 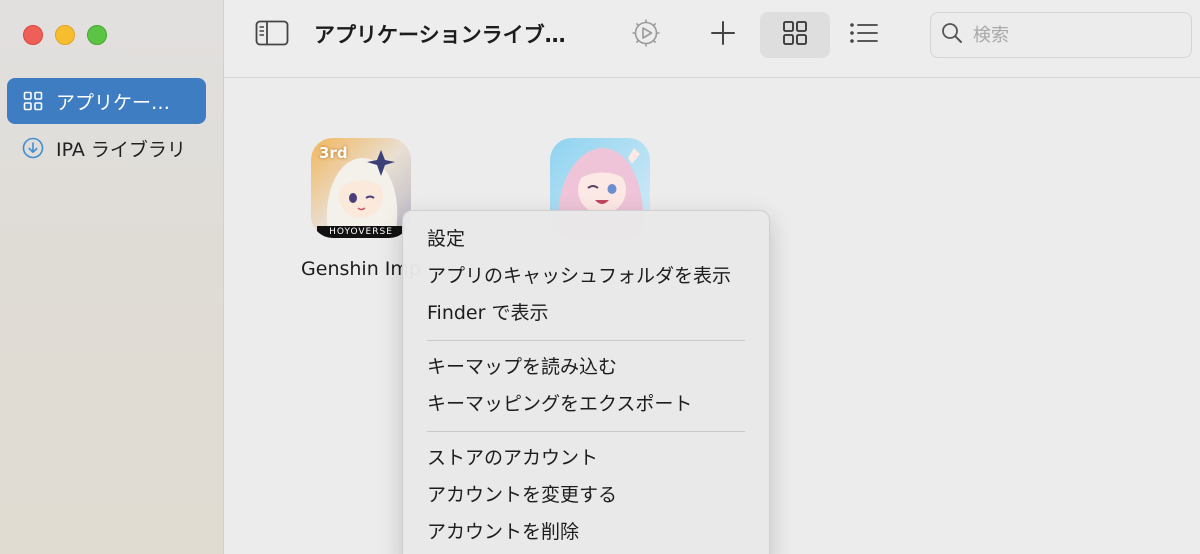 What do you see at coordinates (952, 35) in the screenshot?
I see `search-icon` at bounding box center [952, 35].